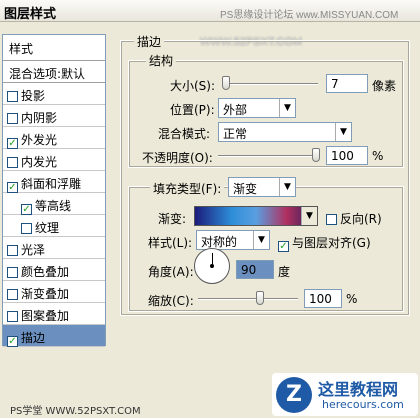 The width and height of the screenshot is (420, 418). I want to click on structure-title: 结构, so click(161, 60).